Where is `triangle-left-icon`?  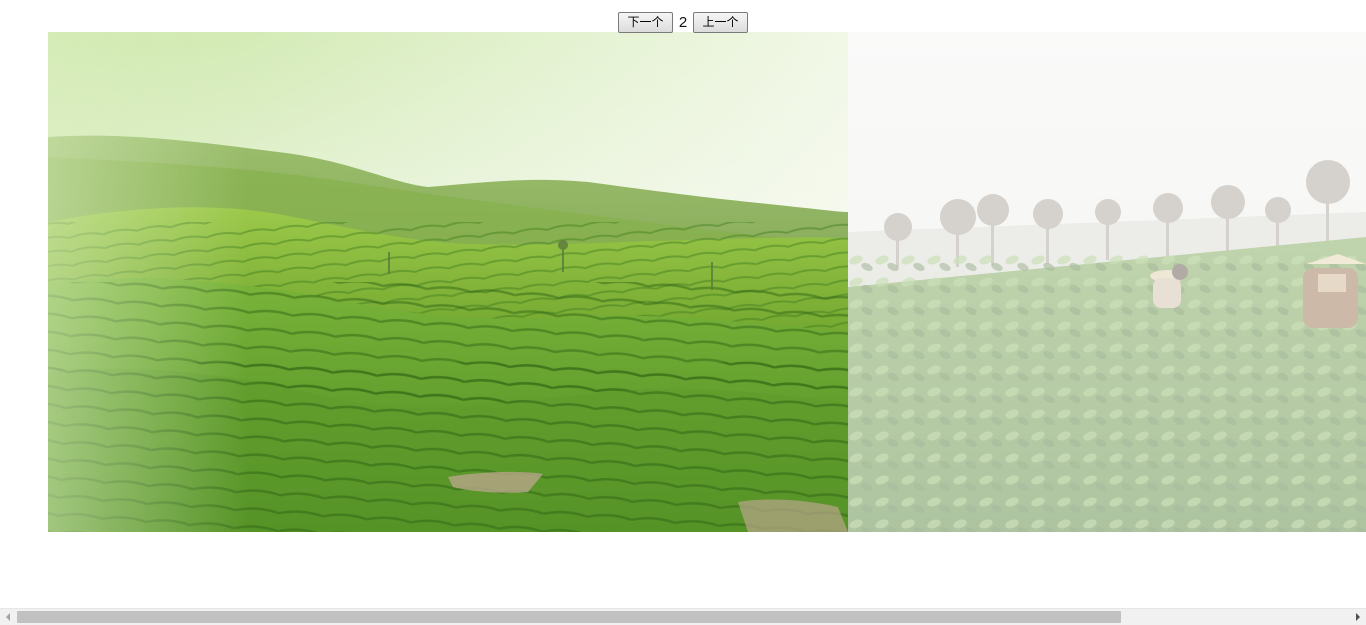
triangle-left-icon is located at coordinates (8, 617).